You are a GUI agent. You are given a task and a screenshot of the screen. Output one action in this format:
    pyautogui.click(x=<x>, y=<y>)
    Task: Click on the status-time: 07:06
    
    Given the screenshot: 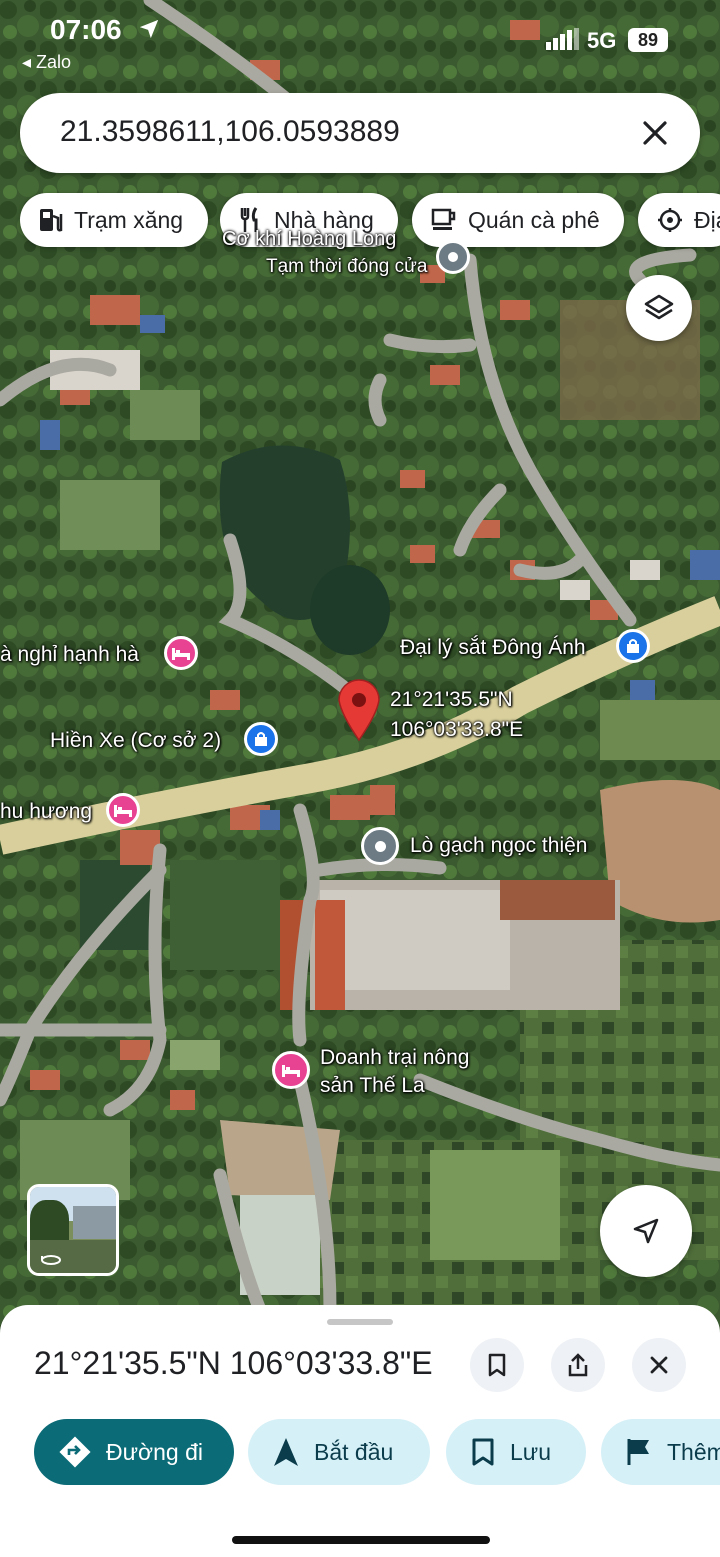 What is the action you would take?
    pyautogui.click(x=86, y=29)
    